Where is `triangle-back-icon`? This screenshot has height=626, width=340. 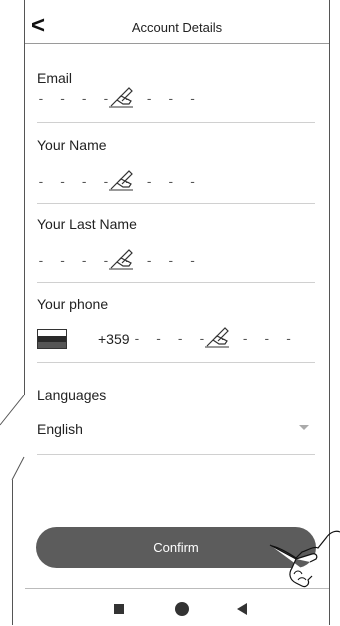 triangle-back-icon is located at coordinates (242, 609).